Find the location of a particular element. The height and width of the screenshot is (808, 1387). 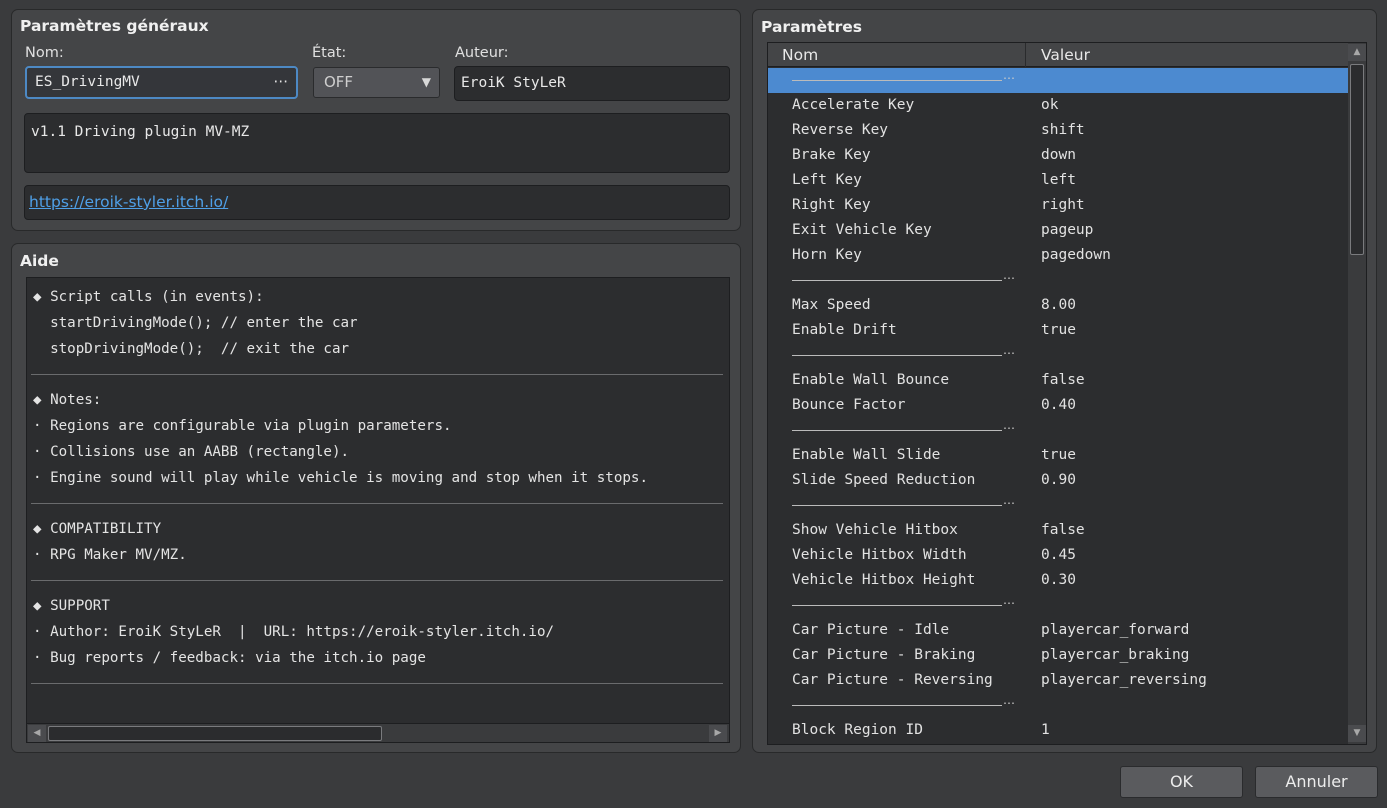

help-line: startDrivingMode(); // enter the car is located at coordinates (195, 323).